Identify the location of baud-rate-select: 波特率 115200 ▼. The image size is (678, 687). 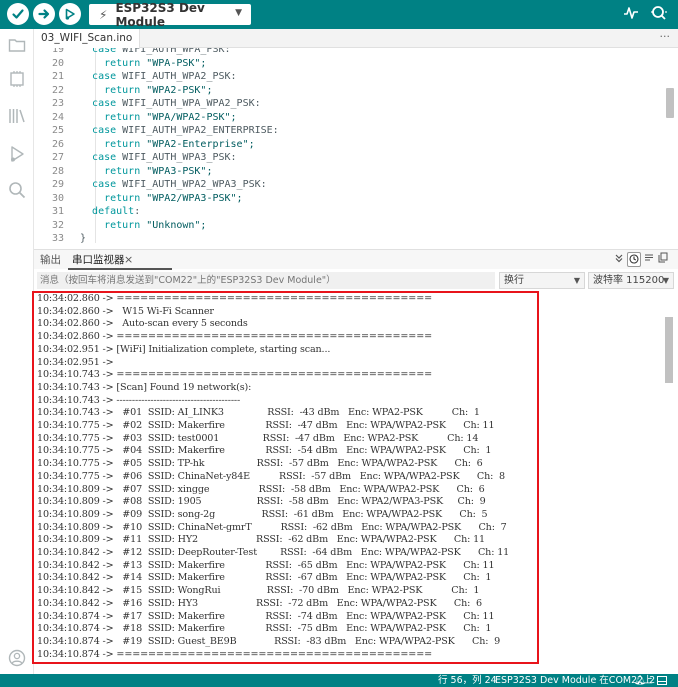
(631, 280).